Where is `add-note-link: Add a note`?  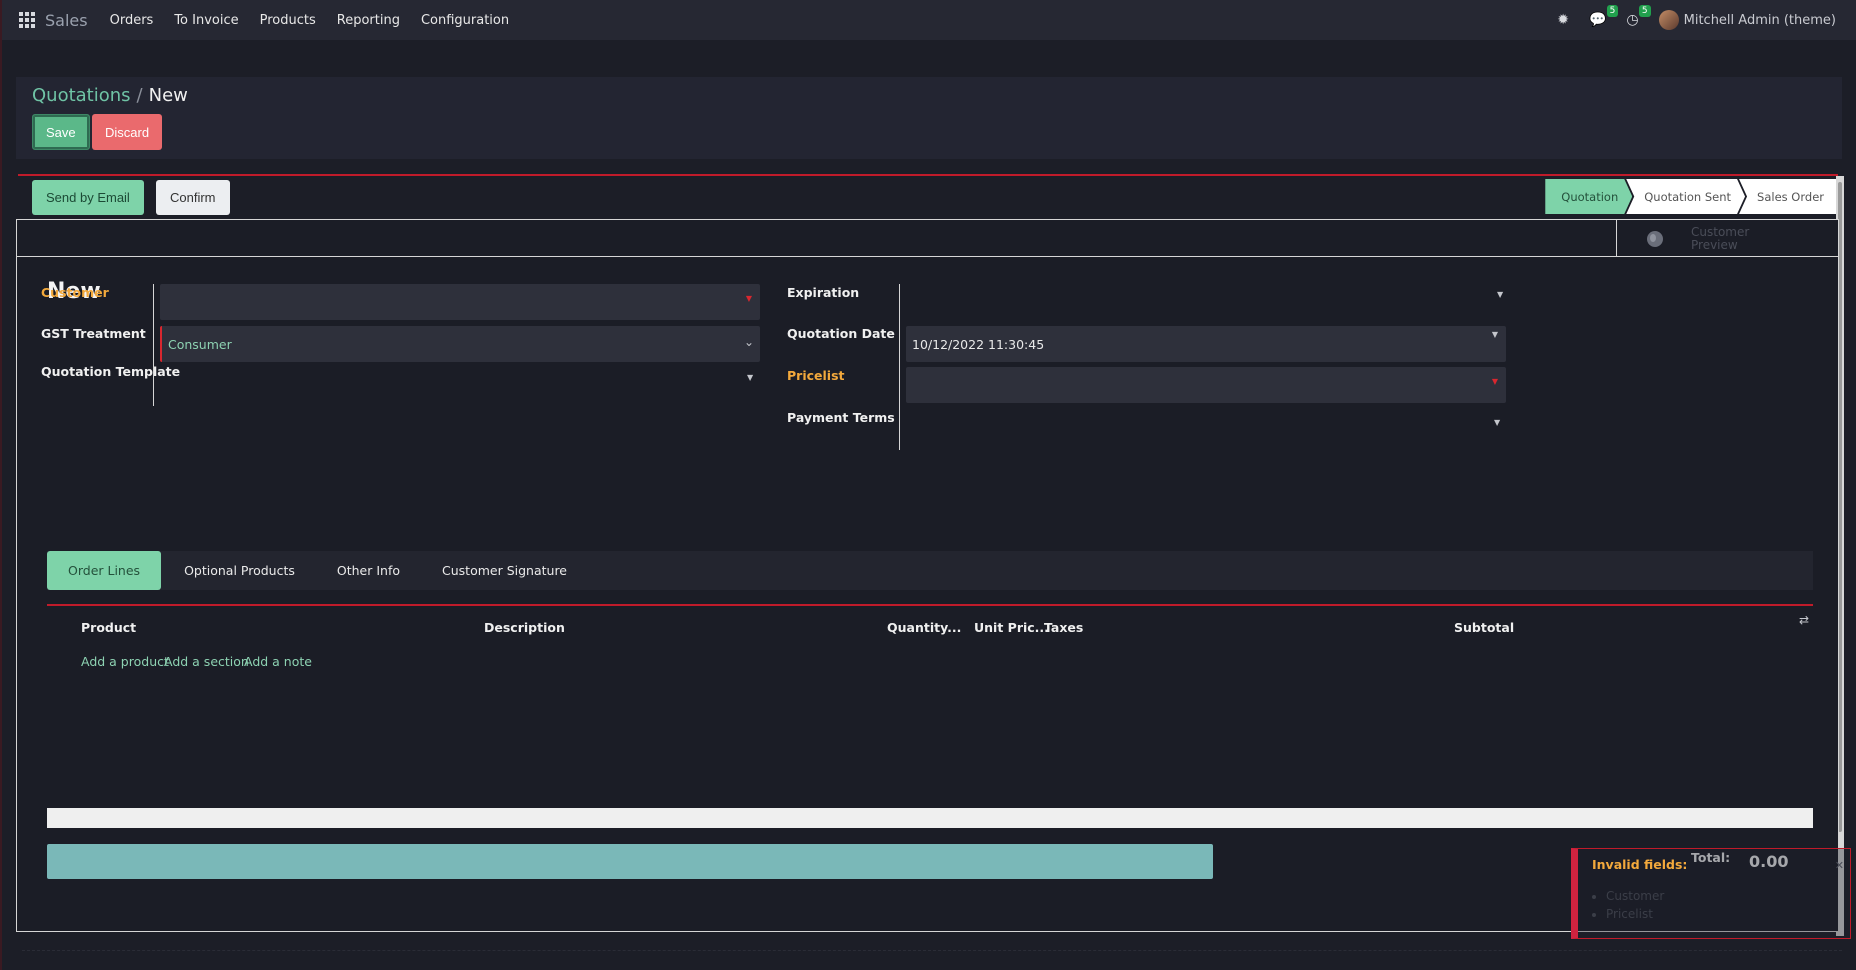
add-note-link: Add a note is located at coordinates (278, 661).